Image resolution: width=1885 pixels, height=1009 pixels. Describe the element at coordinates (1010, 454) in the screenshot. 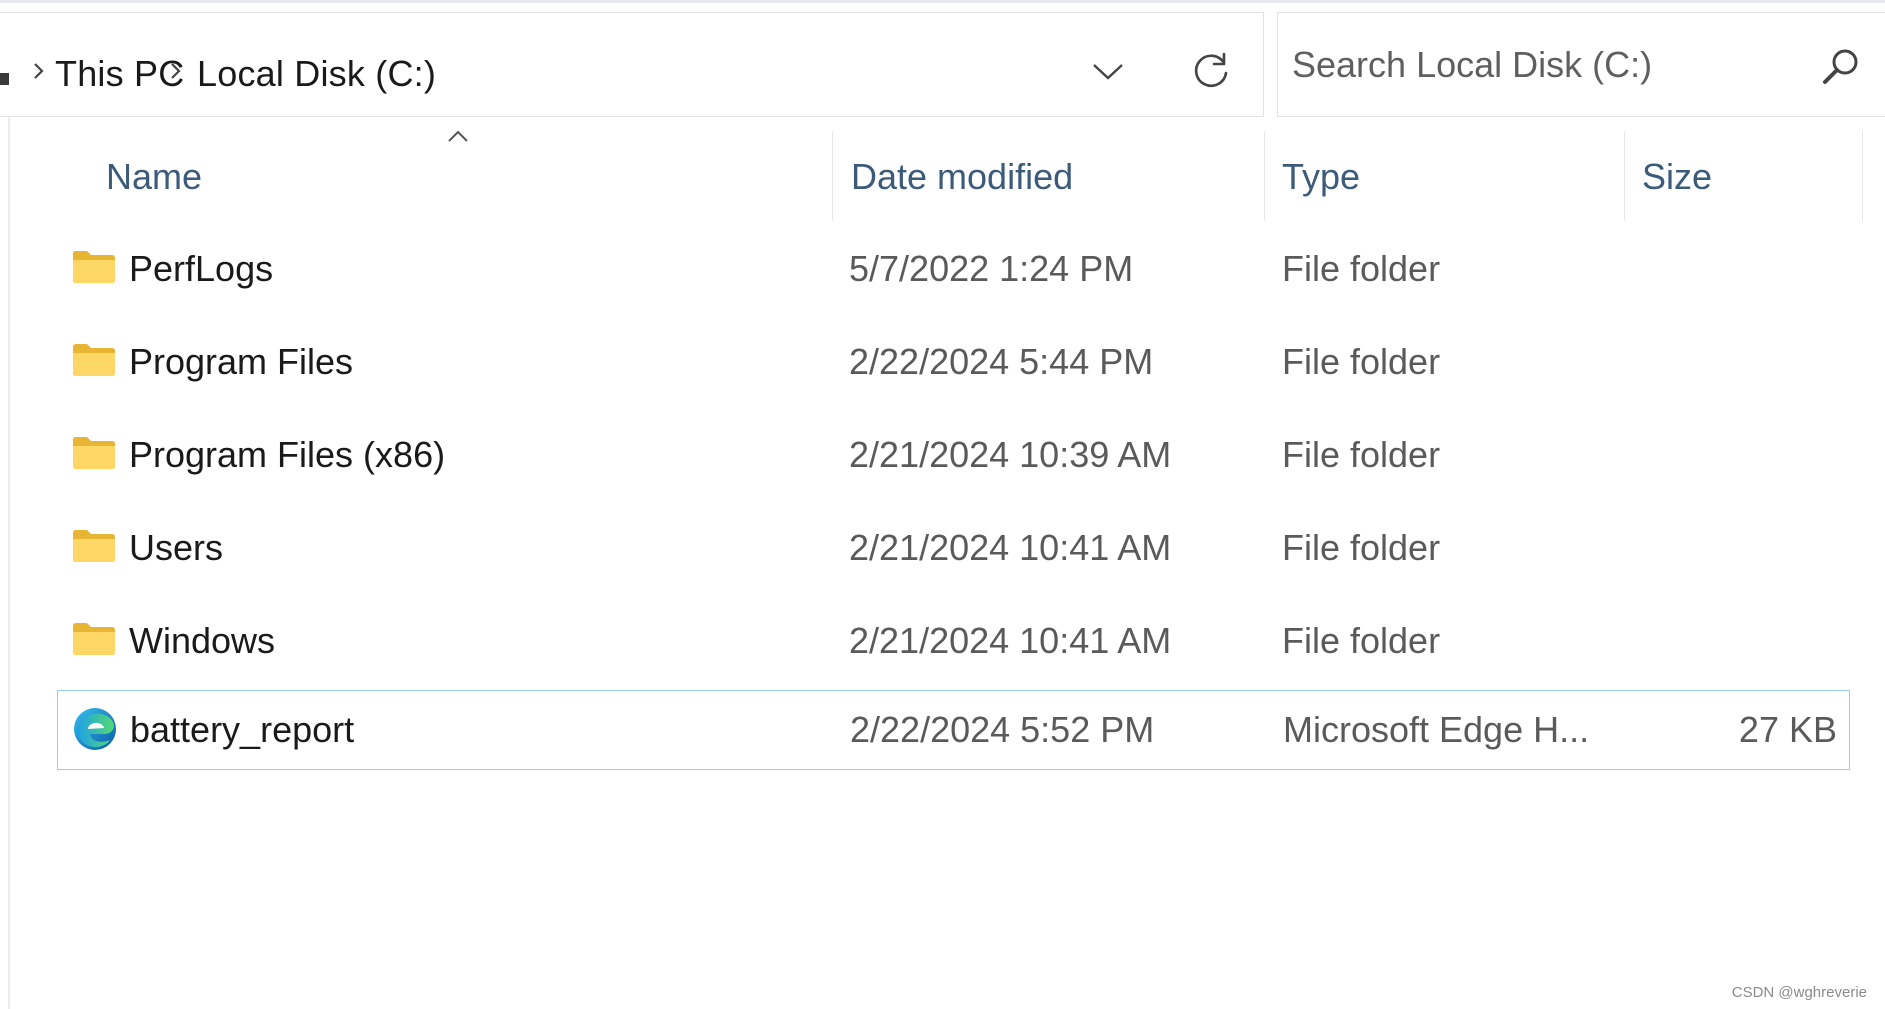

I see `file-date-modified: 2/21/2024 10:39 AM` at that location.